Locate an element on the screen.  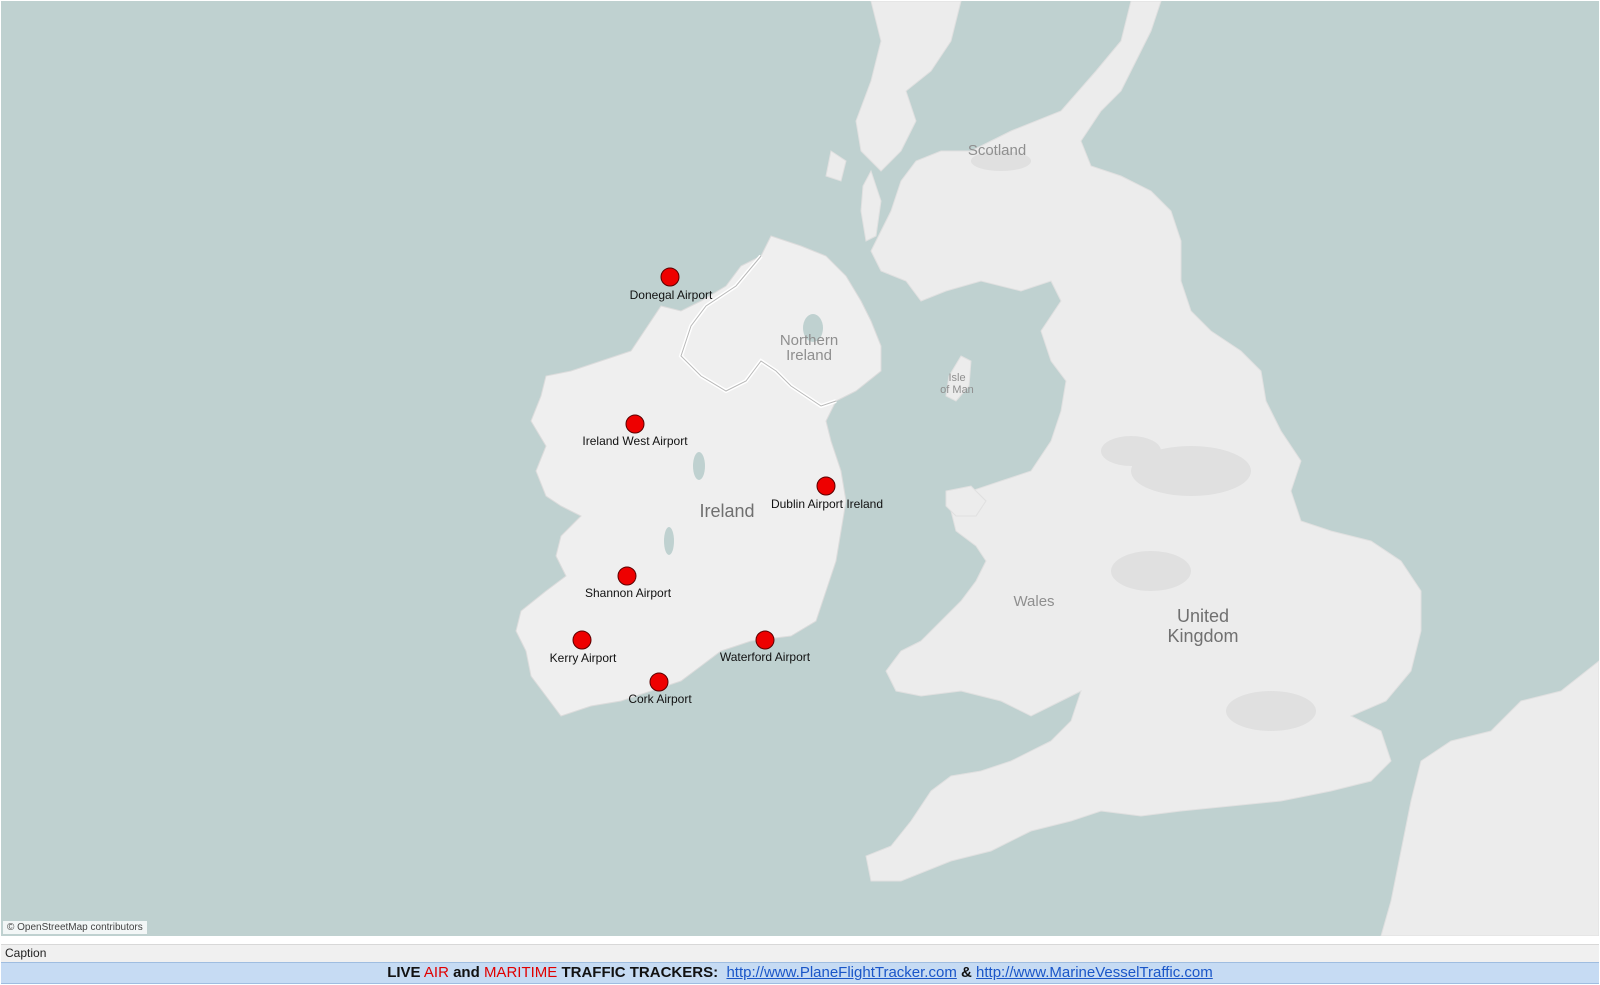
airport-label: Shannon Airport is located at coordinates (628, 593).